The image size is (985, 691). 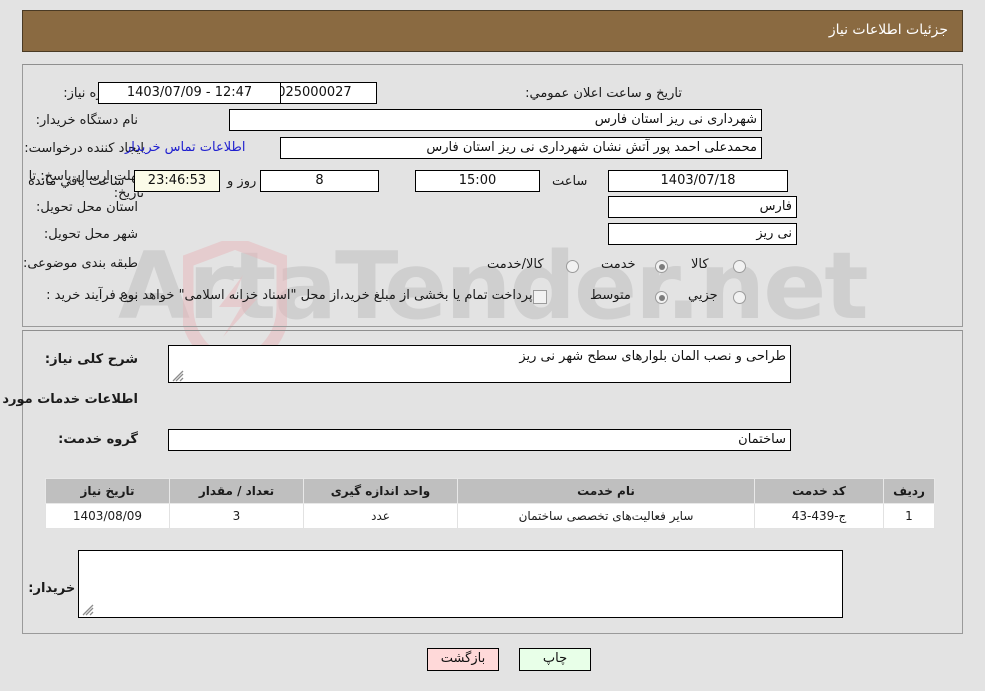 I want to click on city-label: شهر محل تحویل:, so click(x=90, y=234).